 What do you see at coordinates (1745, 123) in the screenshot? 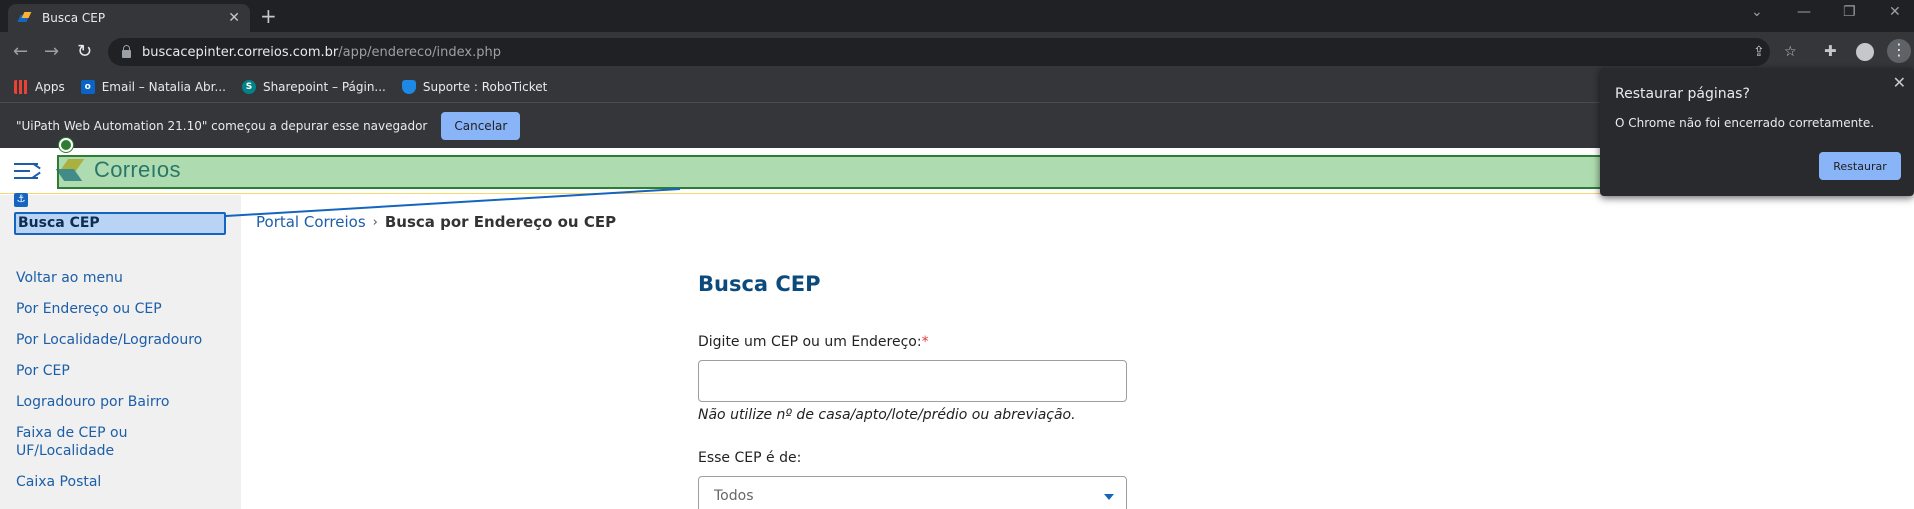
I see `restore-message: O Chrome não foi encerrado corretamente.` at bounding box center [1745, 123].